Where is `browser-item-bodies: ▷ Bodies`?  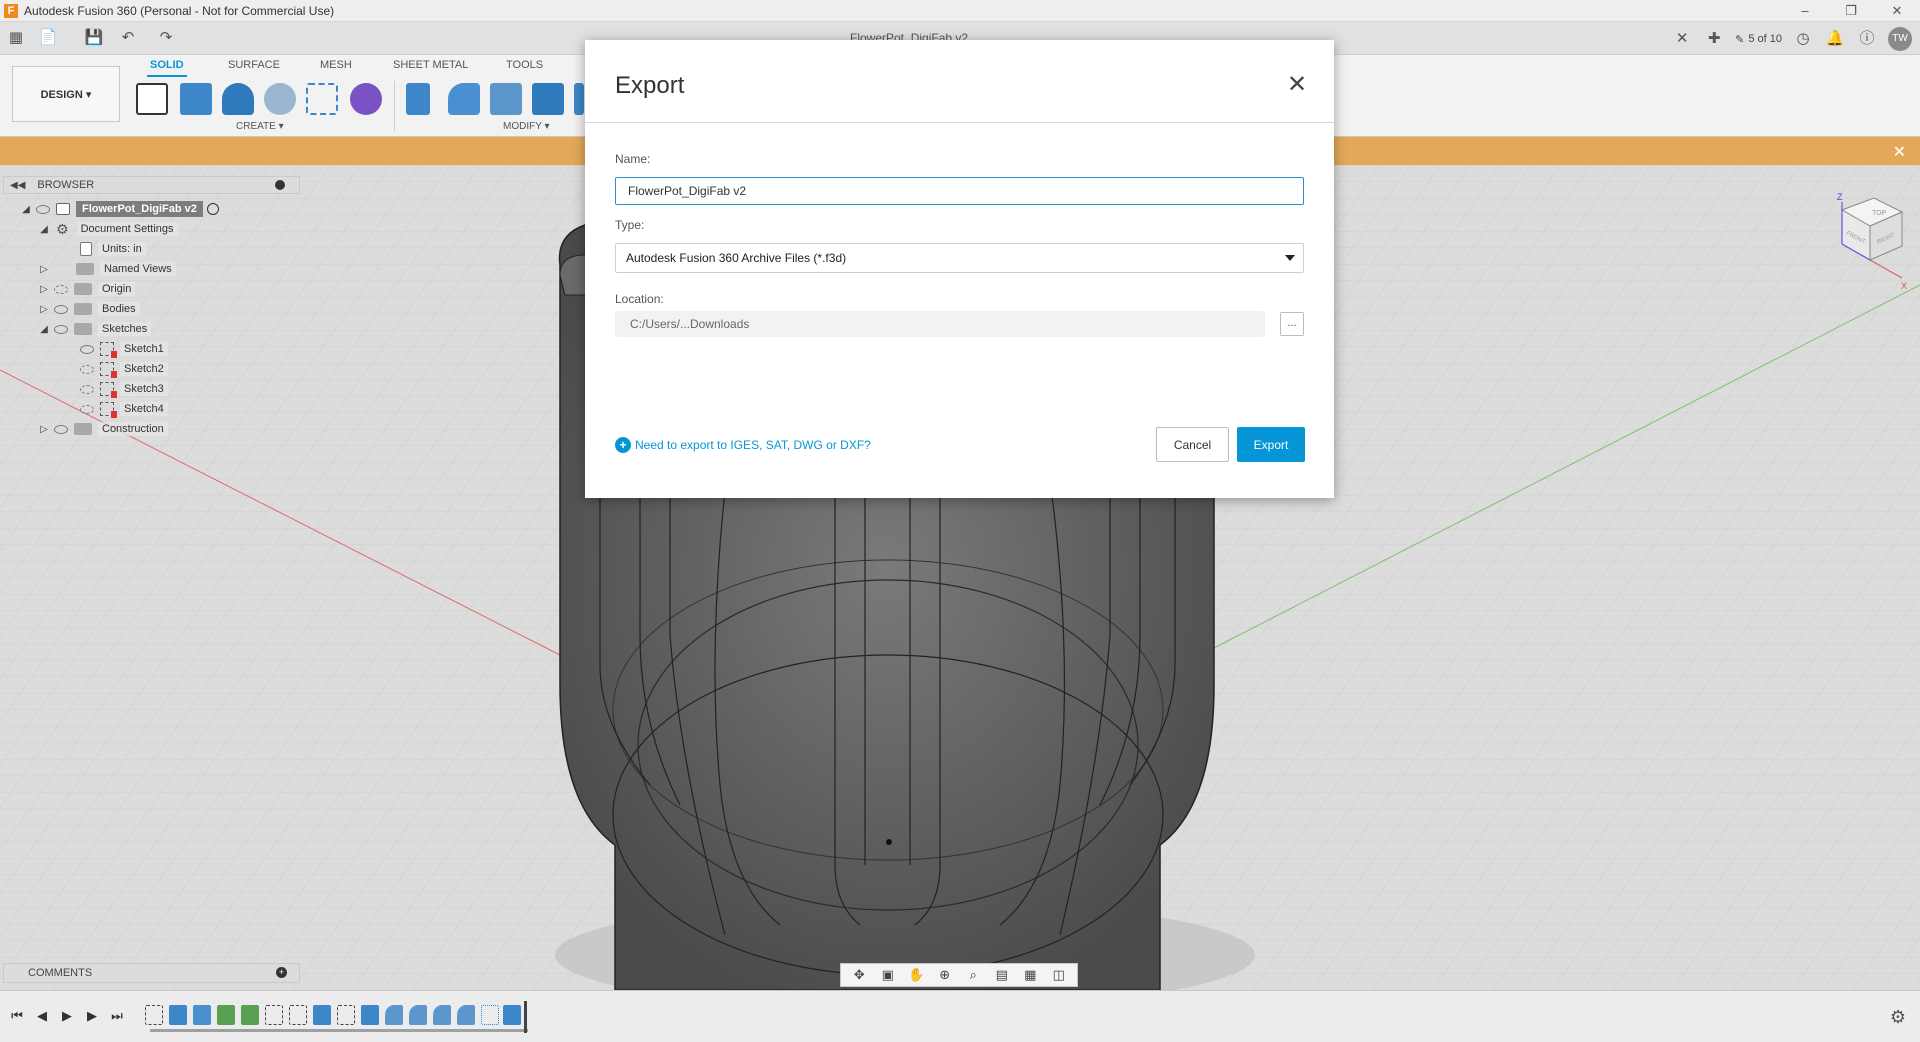 browser-item-bodies: ▷ Bodies is located at coordinates (89, 309).